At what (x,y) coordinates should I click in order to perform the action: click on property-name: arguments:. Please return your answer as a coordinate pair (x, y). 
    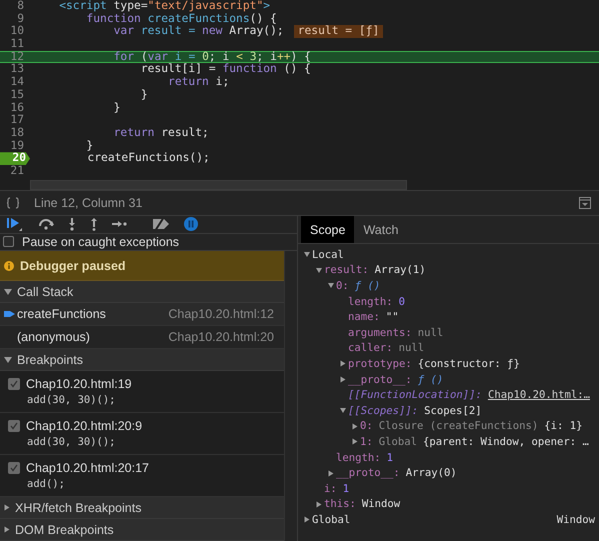
    Looking at the image, I should click on (380, 332).